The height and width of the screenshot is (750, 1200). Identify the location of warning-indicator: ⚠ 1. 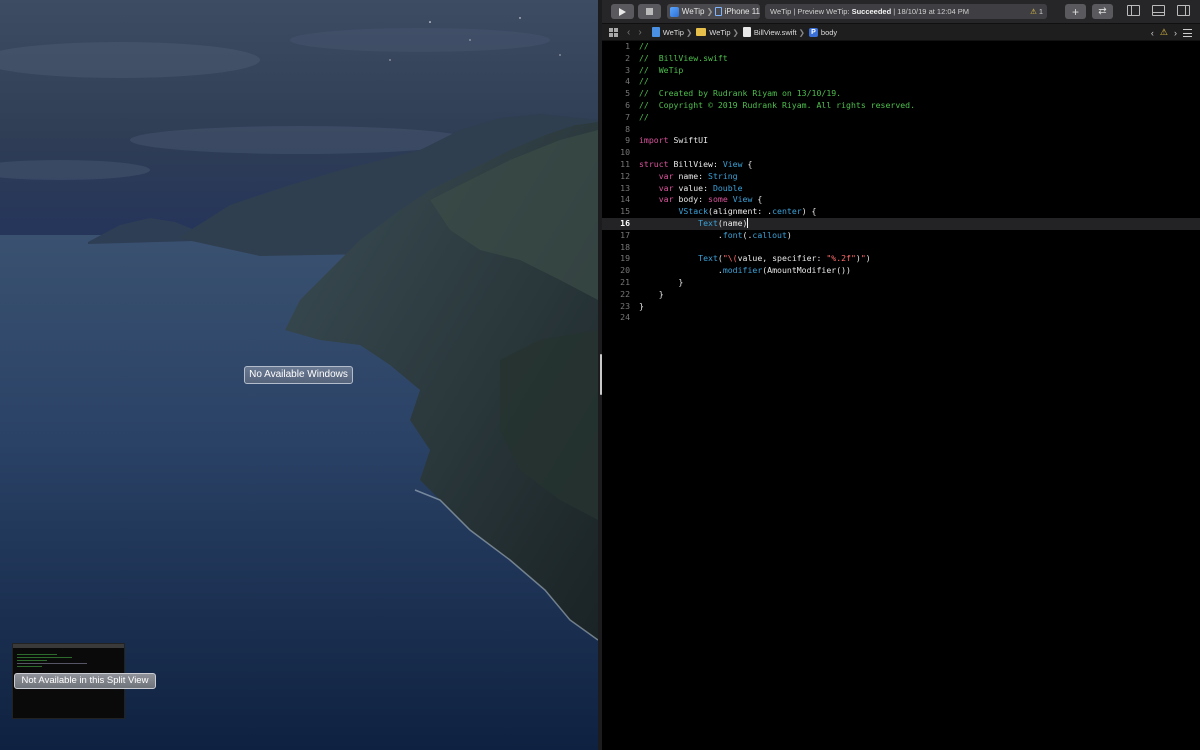
(1036, 11).